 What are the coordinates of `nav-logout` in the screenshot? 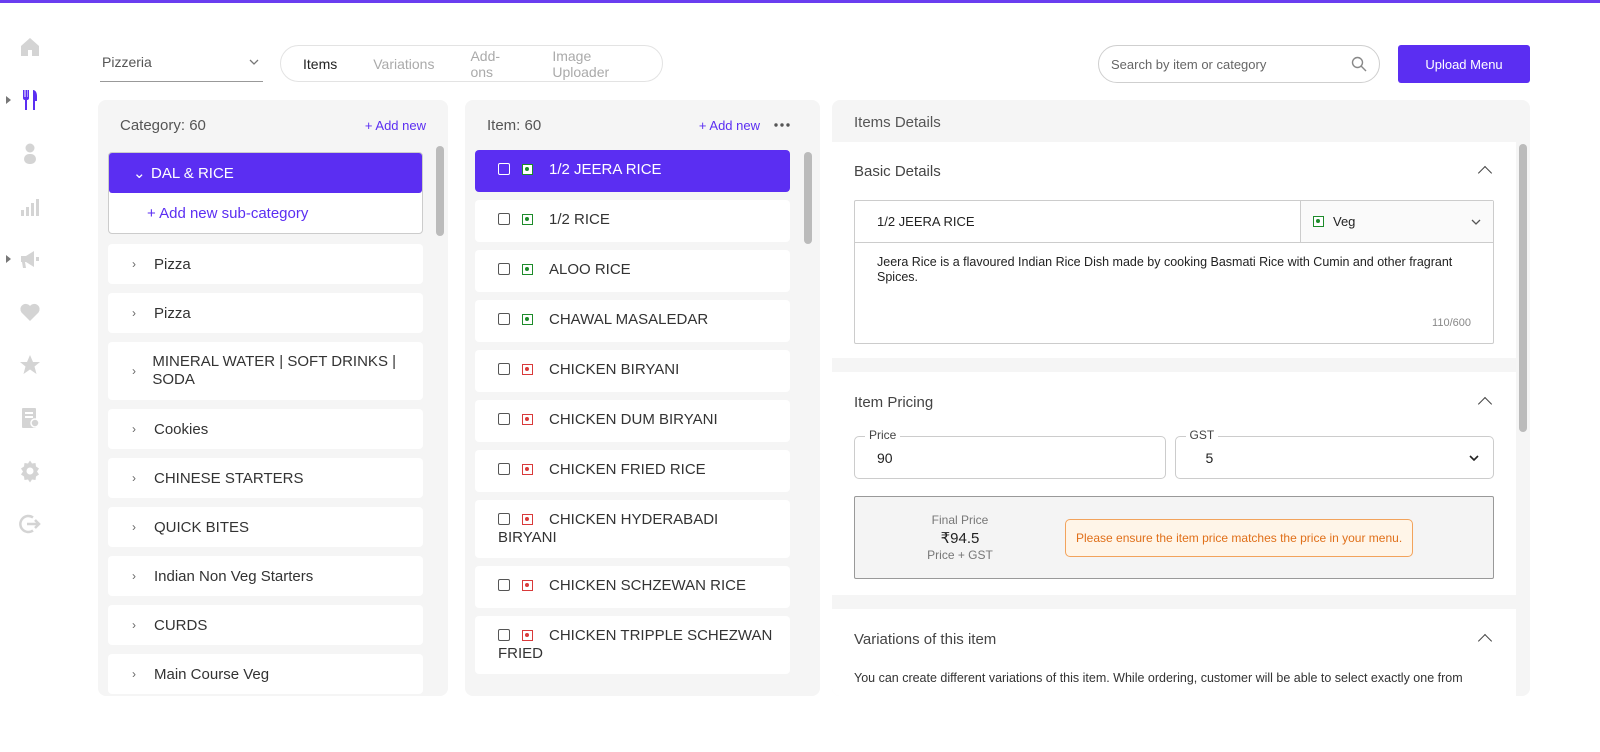 It's located at (30, 523).